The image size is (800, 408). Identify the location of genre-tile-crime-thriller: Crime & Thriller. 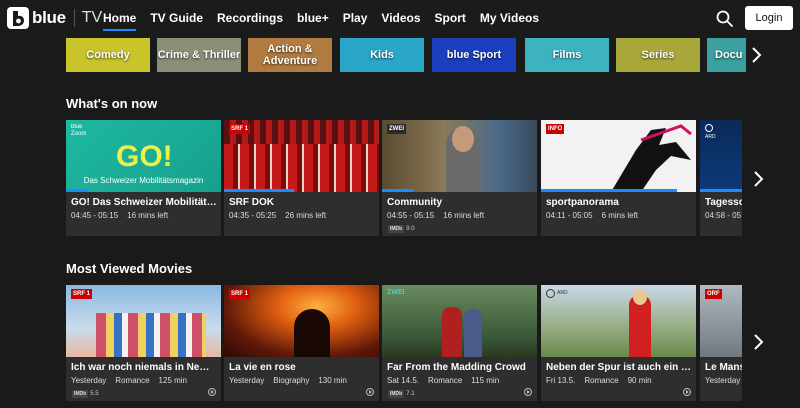
(199, 55).